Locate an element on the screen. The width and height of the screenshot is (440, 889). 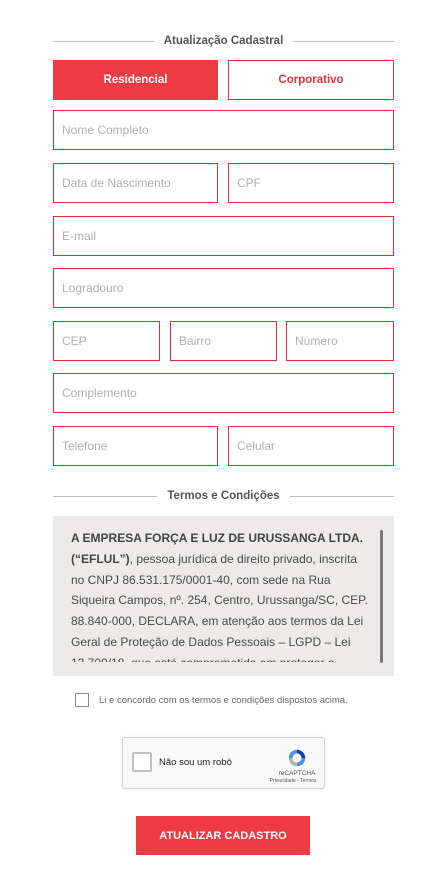
agree-checkbox is located at coordinates (82, 700).